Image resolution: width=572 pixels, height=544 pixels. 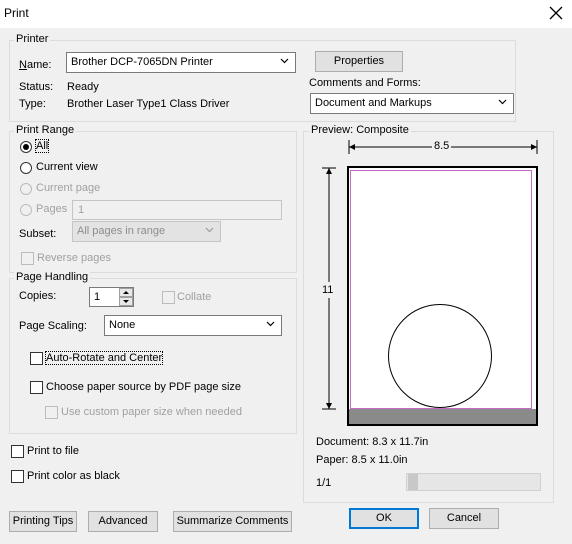 I want to click on spin-up-icon, so click(x=126, y=292).